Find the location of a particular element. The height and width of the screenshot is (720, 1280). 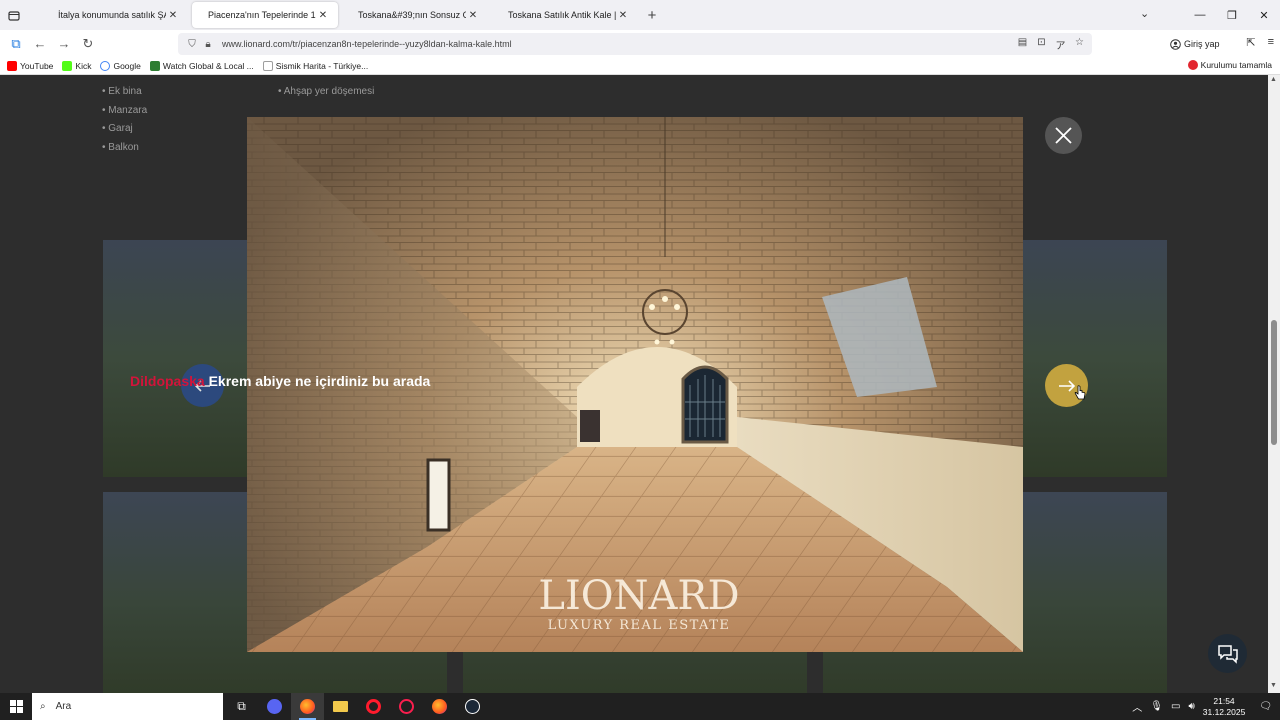

tab-title: İtalya konumunda satılık ŞATO | Li is located at coordinates (112, 15).